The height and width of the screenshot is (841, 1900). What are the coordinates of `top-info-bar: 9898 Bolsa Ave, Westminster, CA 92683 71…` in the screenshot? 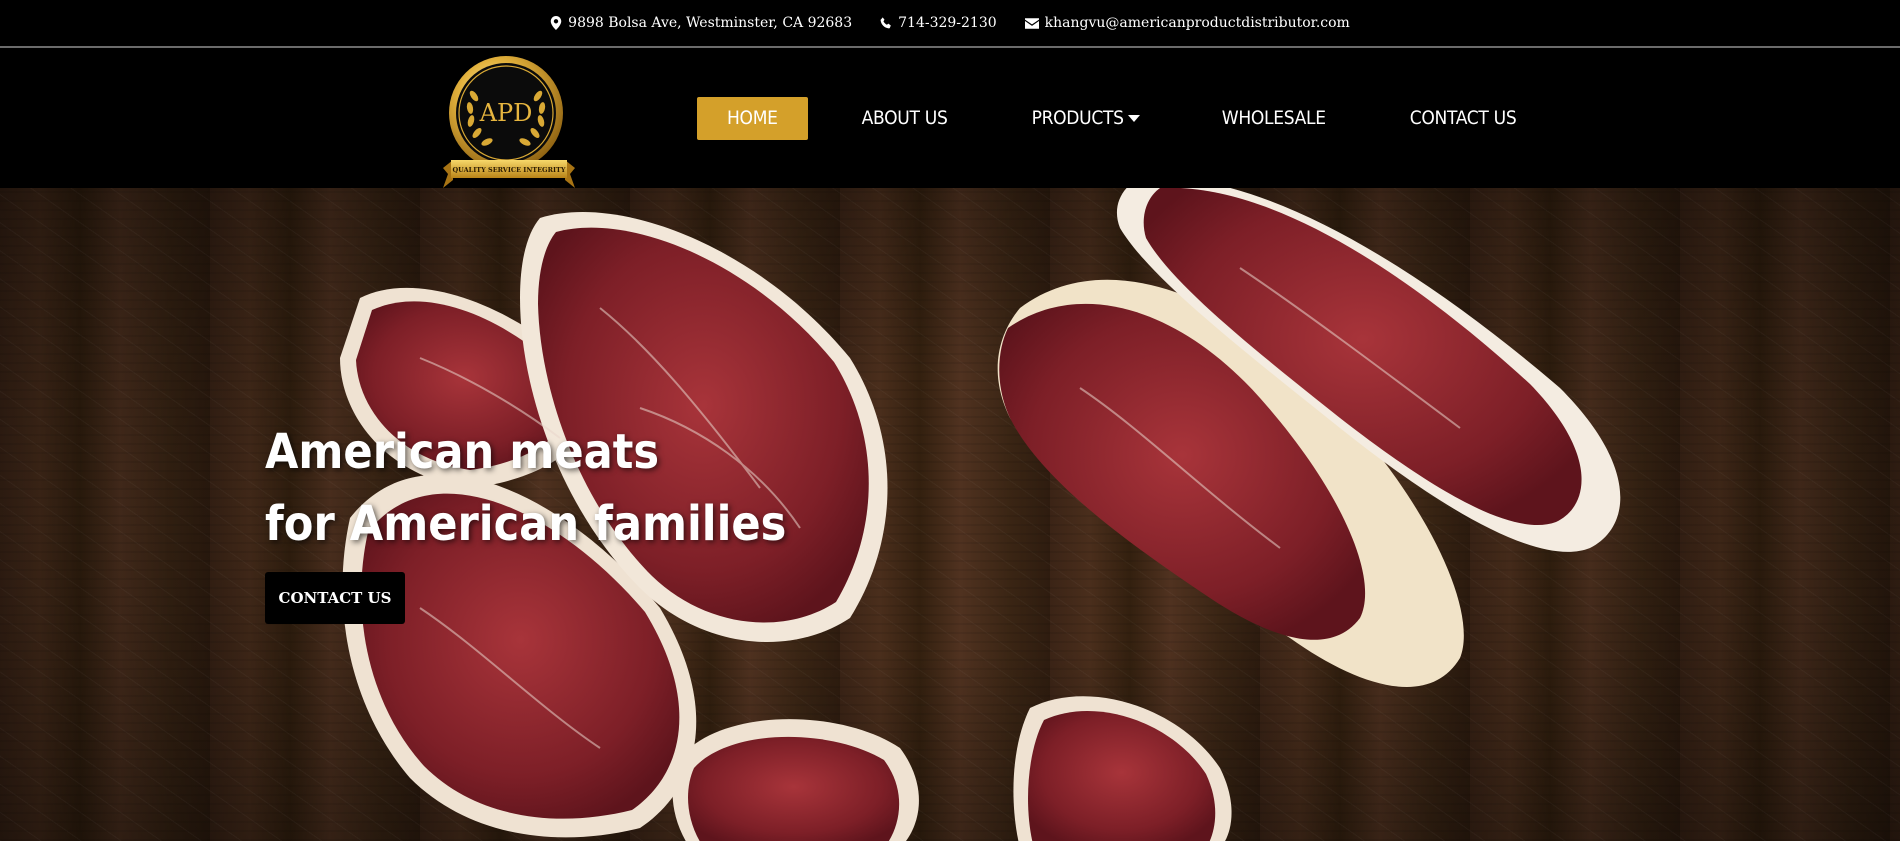 It's located at (950, 24).